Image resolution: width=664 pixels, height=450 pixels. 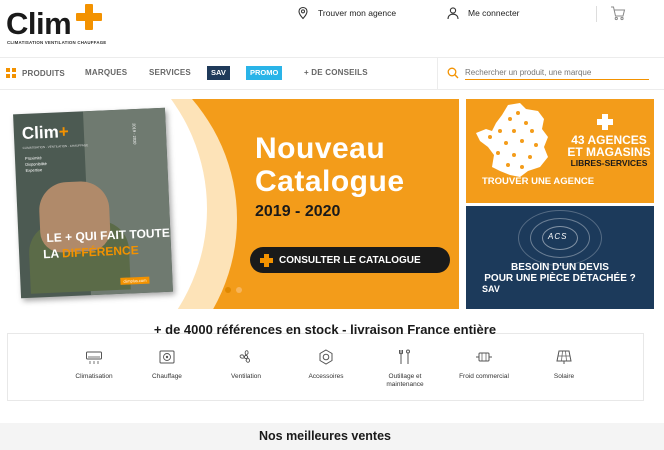 I want to click on hero-title-line2: Catalogue, so click(x=330, y=181).